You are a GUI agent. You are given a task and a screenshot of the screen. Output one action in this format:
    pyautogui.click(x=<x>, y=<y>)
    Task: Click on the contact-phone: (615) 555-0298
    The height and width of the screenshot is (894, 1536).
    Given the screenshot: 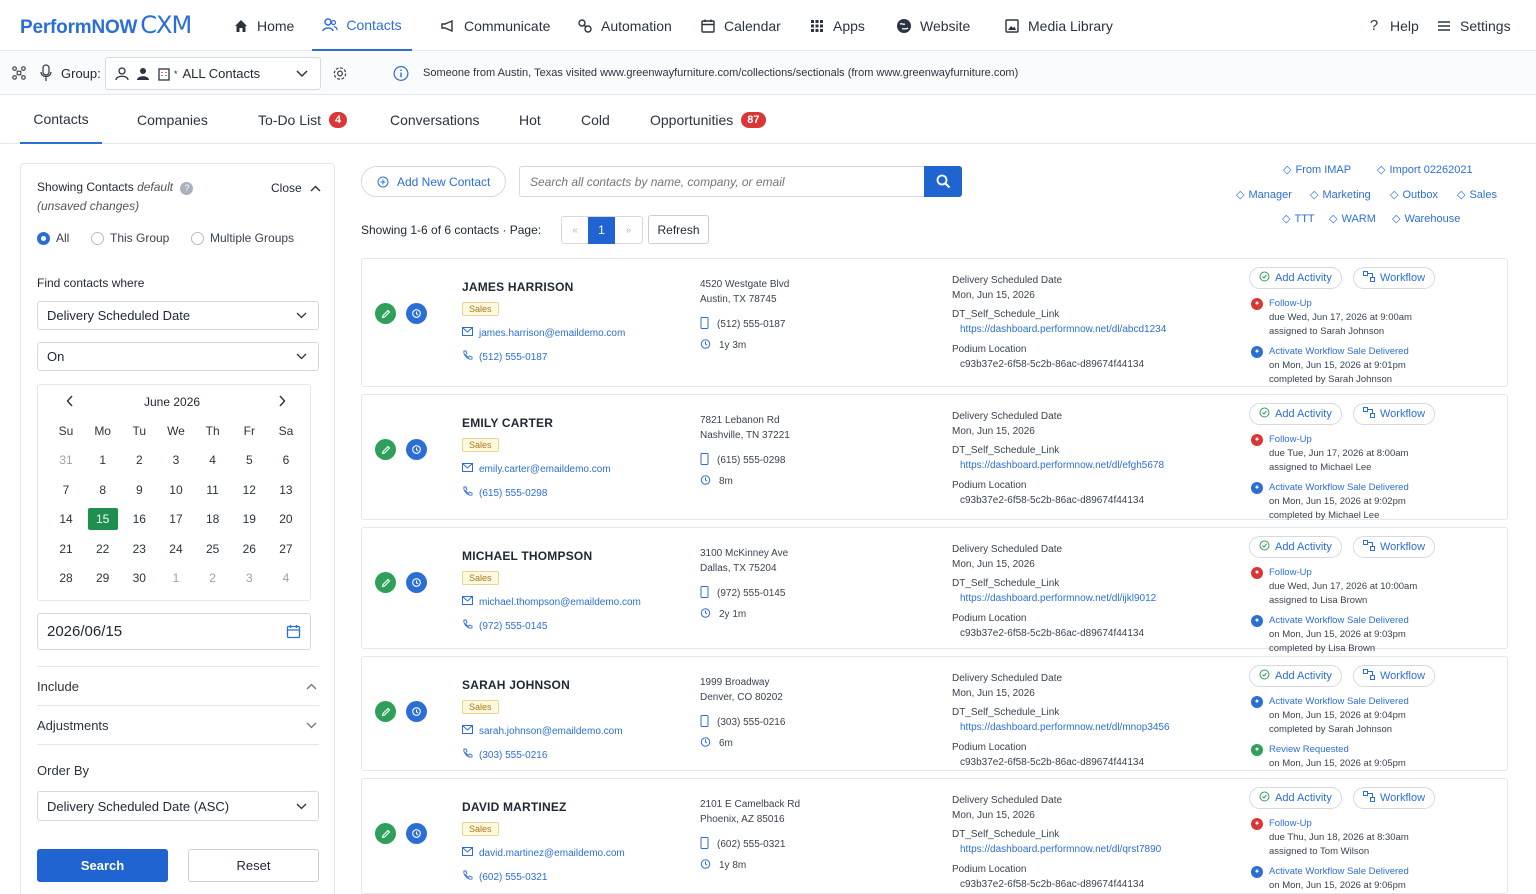 What is the action you would take?
    pyautogui.click(x=504, y=493)
    